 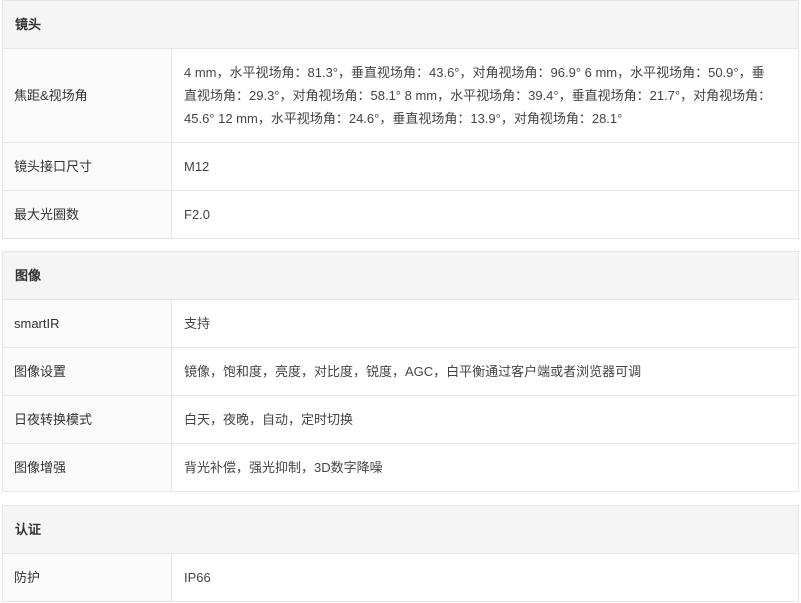 I want to click on section-title: 认证, so click(x=400, y=530).